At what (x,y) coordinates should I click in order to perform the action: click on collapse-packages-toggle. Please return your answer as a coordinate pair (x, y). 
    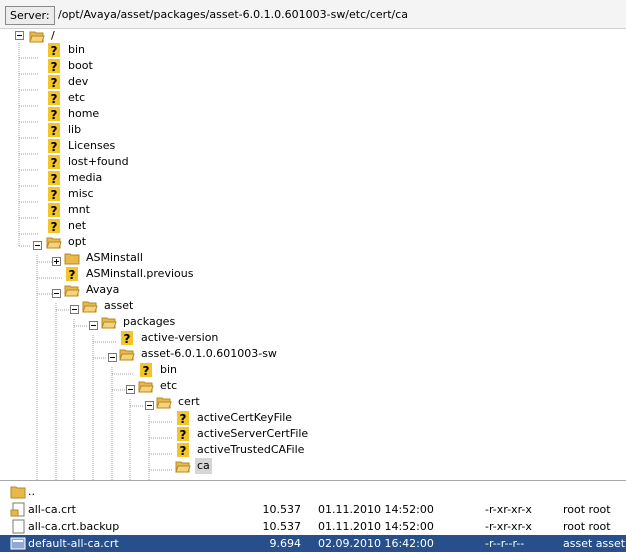
    Looking at the image, I should click on (93, 325).